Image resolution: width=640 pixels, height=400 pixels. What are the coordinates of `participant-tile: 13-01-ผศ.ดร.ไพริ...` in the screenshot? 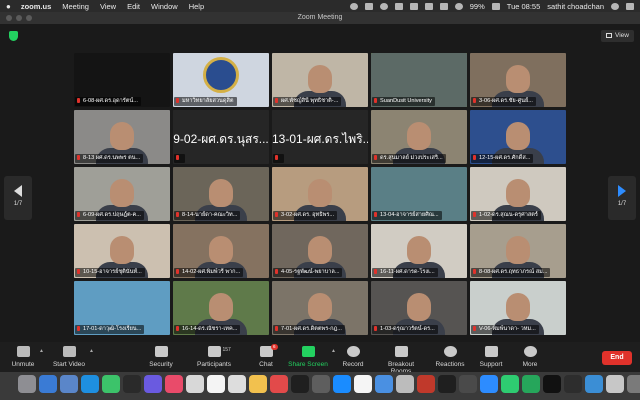 It's located at (320, 137).